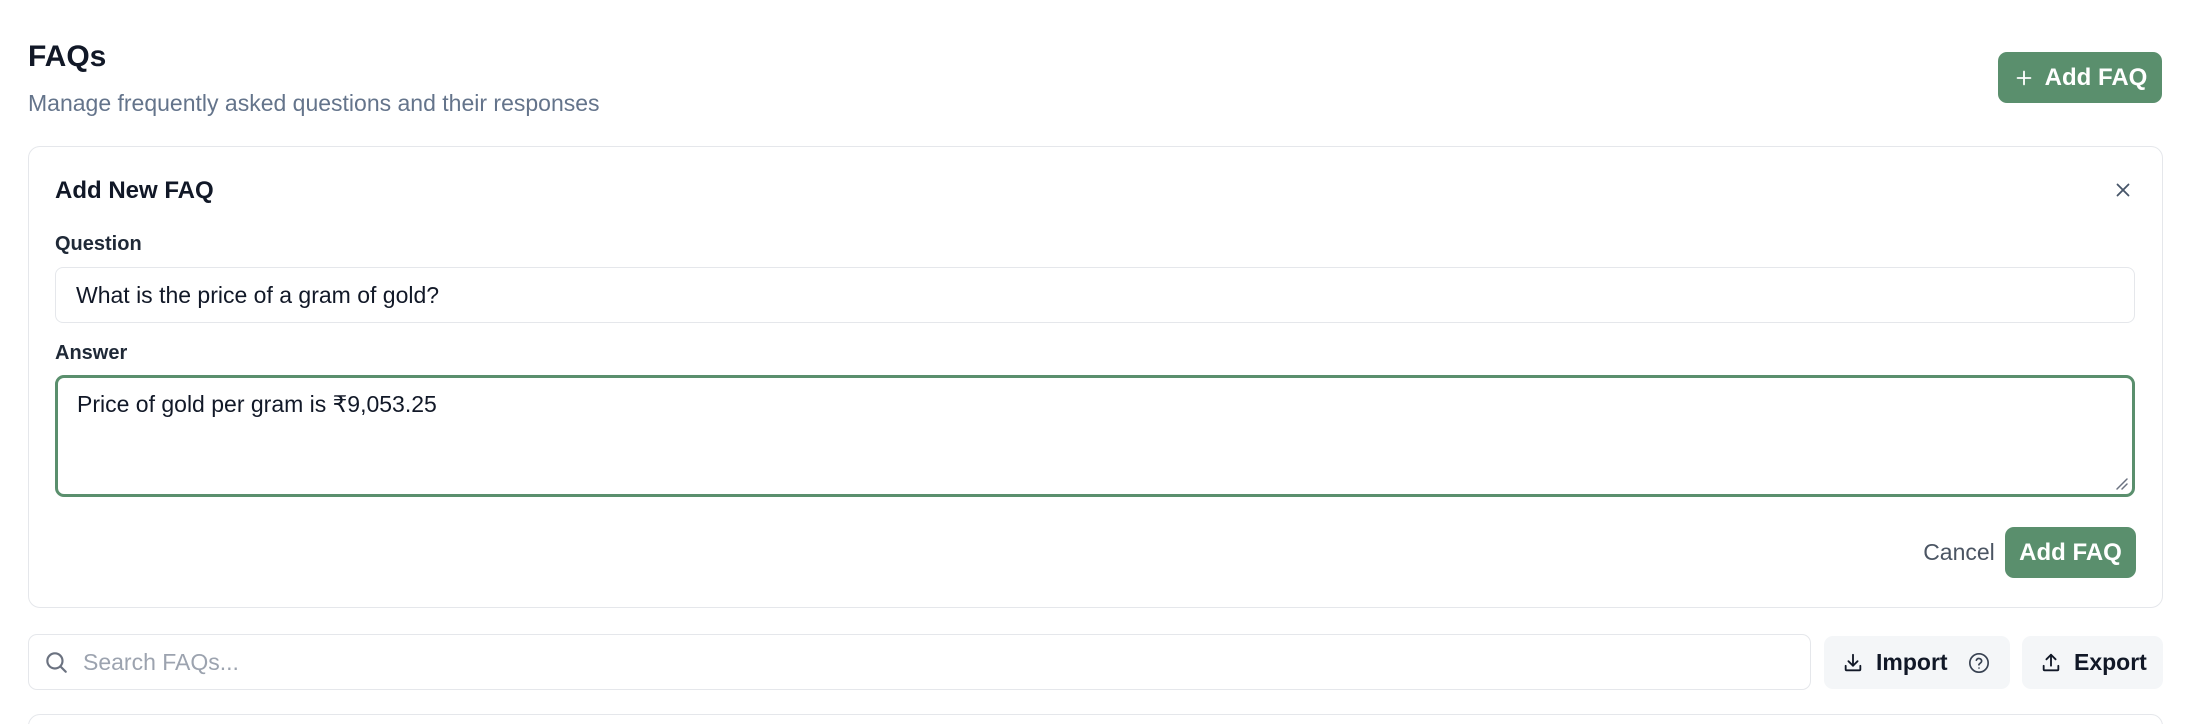 This screenshot has width=2188, height=724. What do you see at coordinates (1912, 662) in the screenshot?
I see `import-label: Import` at bounding box center [1912, 662].